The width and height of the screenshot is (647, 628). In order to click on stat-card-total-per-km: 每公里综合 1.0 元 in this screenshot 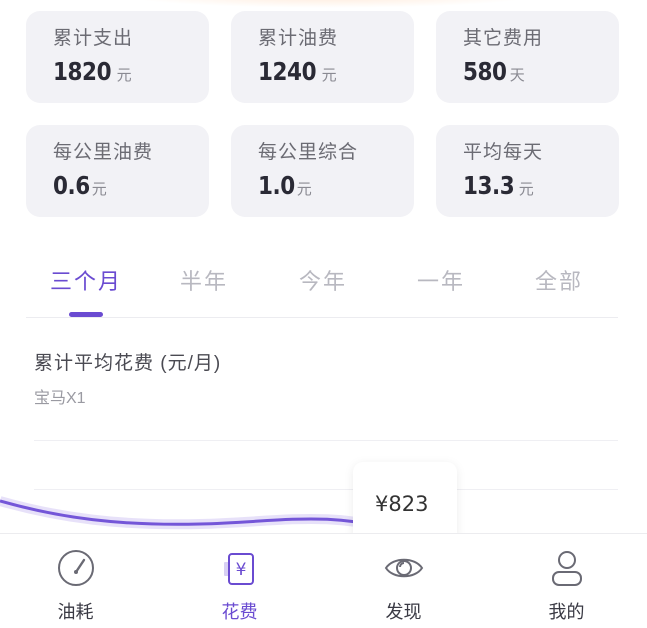, I will do `click(322, 171)`.